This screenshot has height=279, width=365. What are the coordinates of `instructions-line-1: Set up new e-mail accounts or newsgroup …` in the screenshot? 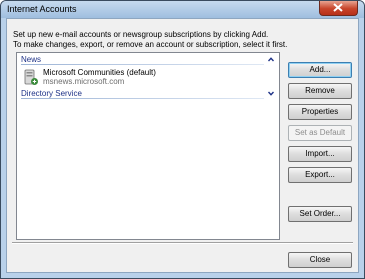 It's located at (141, 34).